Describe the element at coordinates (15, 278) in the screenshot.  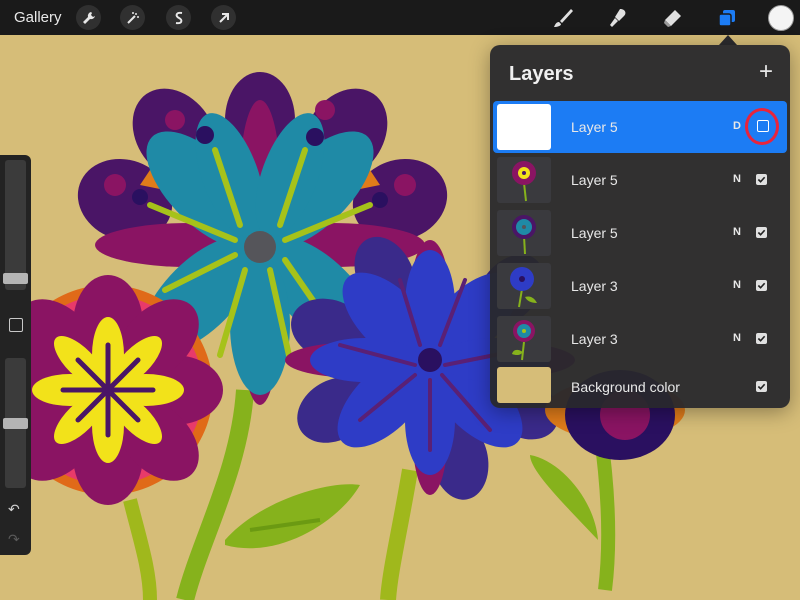
I see `brush-size-thumb` at that location.